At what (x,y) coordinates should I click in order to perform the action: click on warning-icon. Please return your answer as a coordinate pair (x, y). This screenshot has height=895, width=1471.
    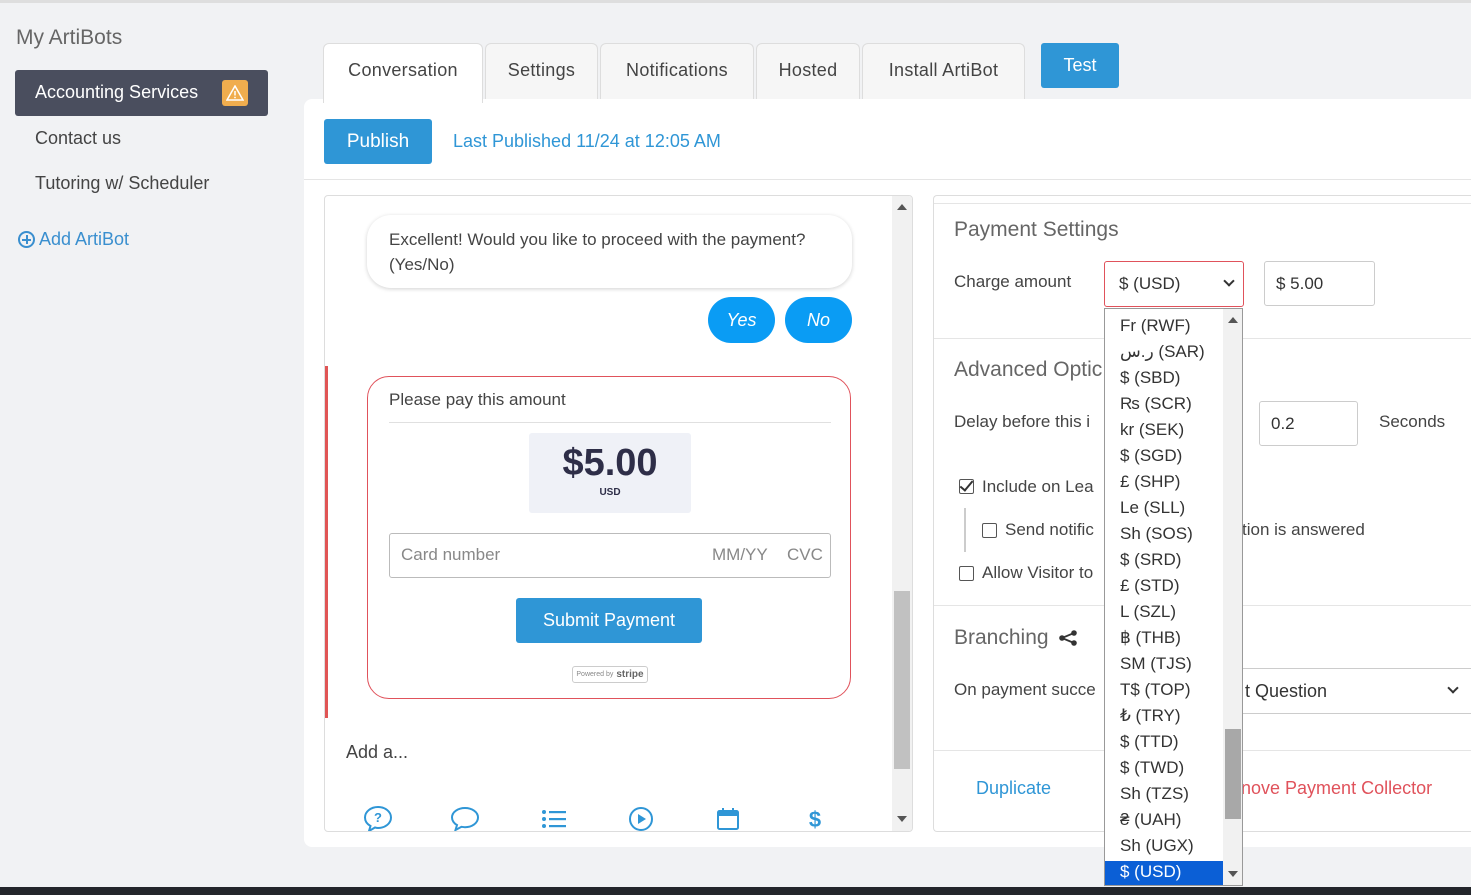
    Looking at the image, I should click on (235, 93).